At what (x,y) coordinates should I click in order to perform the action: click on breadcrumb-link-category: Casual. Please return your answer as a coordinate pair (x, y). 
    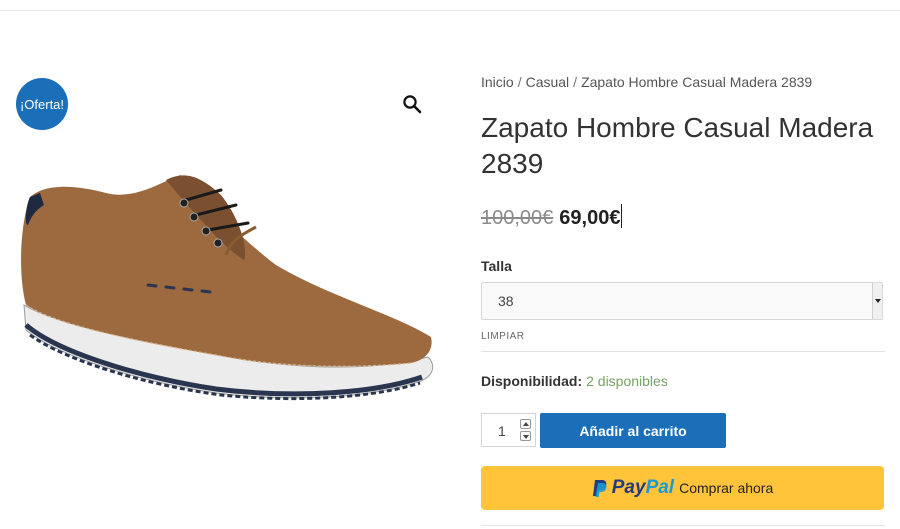
    Looking at the image, I should click on (548, 82).